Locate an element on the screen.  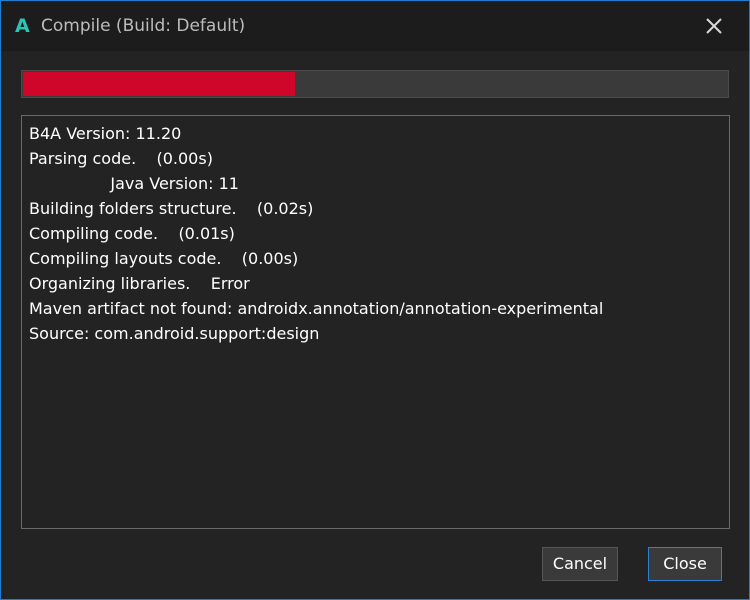
close-icon-graphic is located at coordinates (714, 26).